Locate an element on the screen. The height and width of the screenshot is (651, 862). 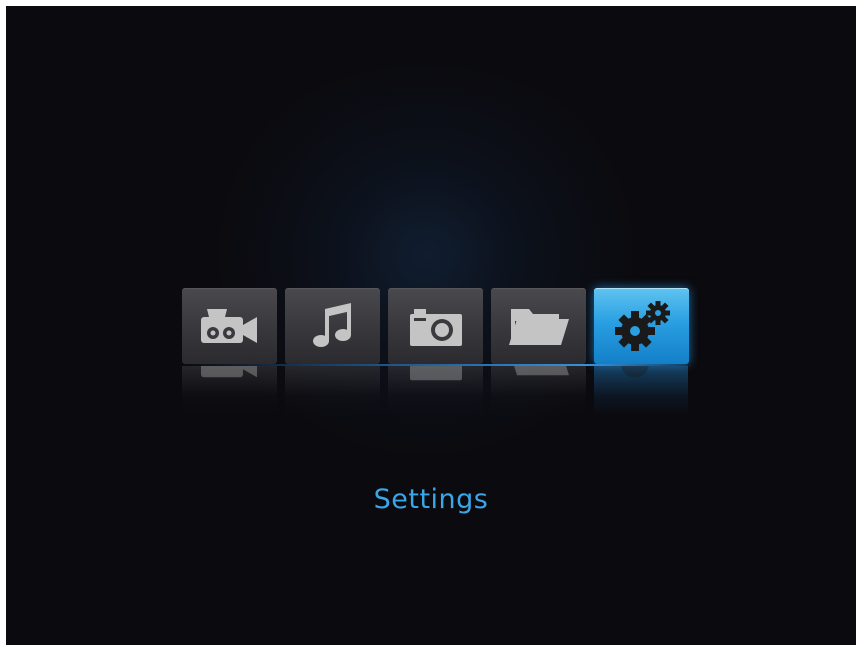
reflection-photo is located at coordinates (435, 391).